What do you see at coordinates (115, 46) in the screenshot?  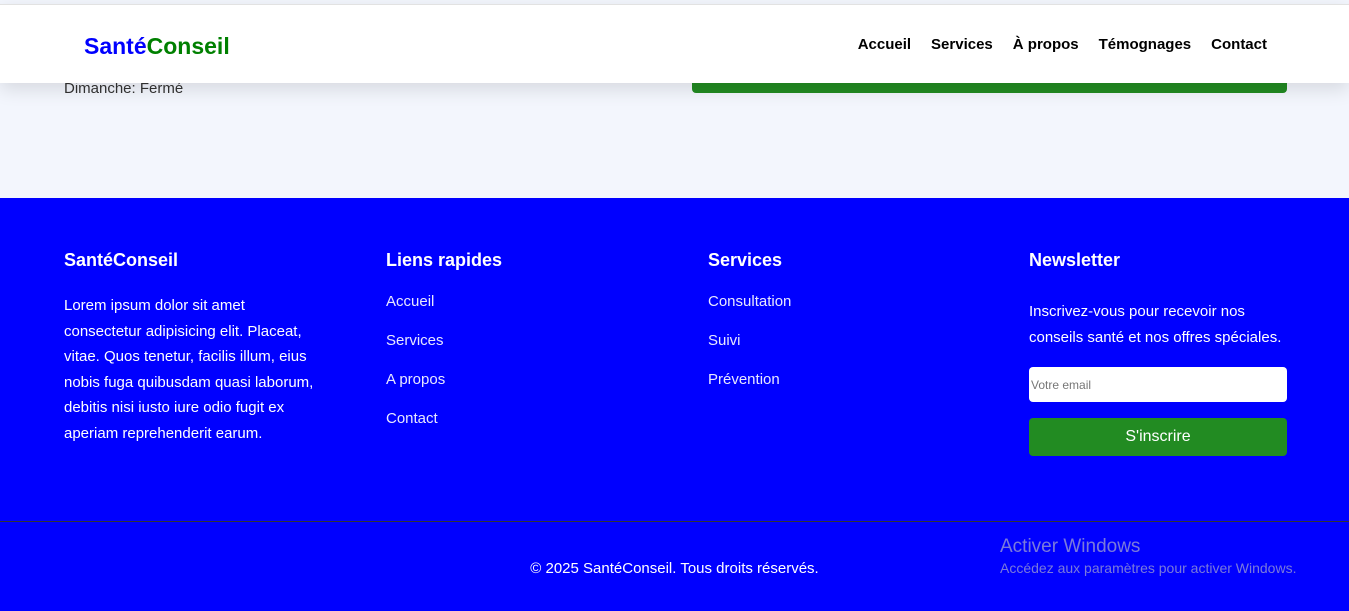 I see `logo-part1: Santé` at bounding box center [115, 46].